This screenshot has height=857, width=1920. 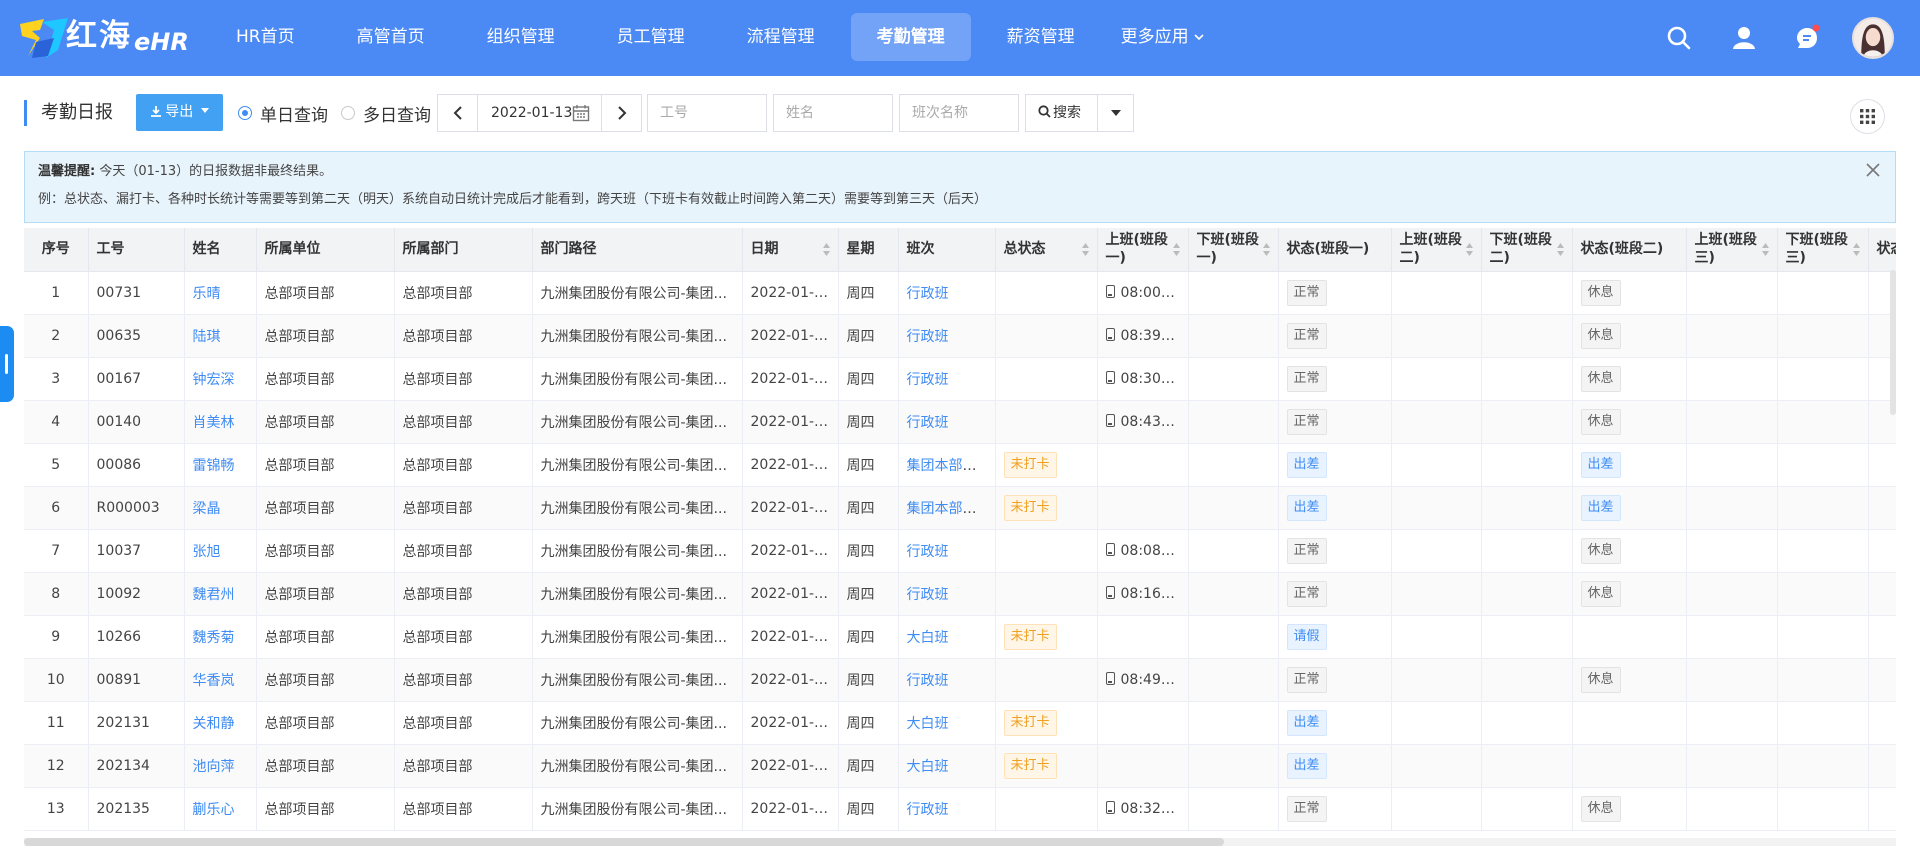 What do you see at coordinates (1893, 342) in the screenshot?
I see `vertical-scrollbar` at bounding box center [1893, 342].